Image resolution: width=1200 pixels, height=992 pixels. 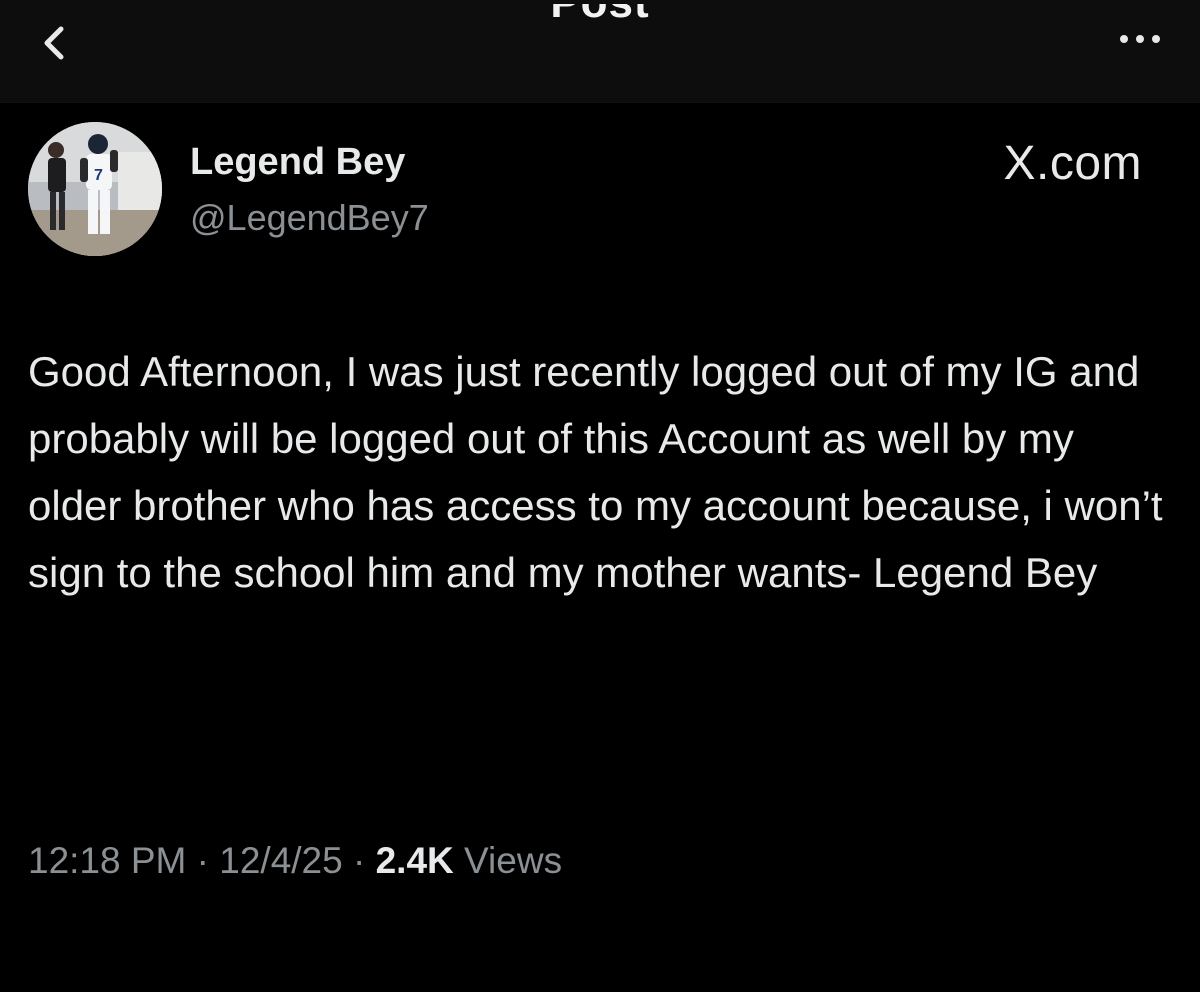 What do you see at coordinates (1072, 163) in the screenshot?
I see `source-watermark: X.com` at bounding box center [1072, 163].